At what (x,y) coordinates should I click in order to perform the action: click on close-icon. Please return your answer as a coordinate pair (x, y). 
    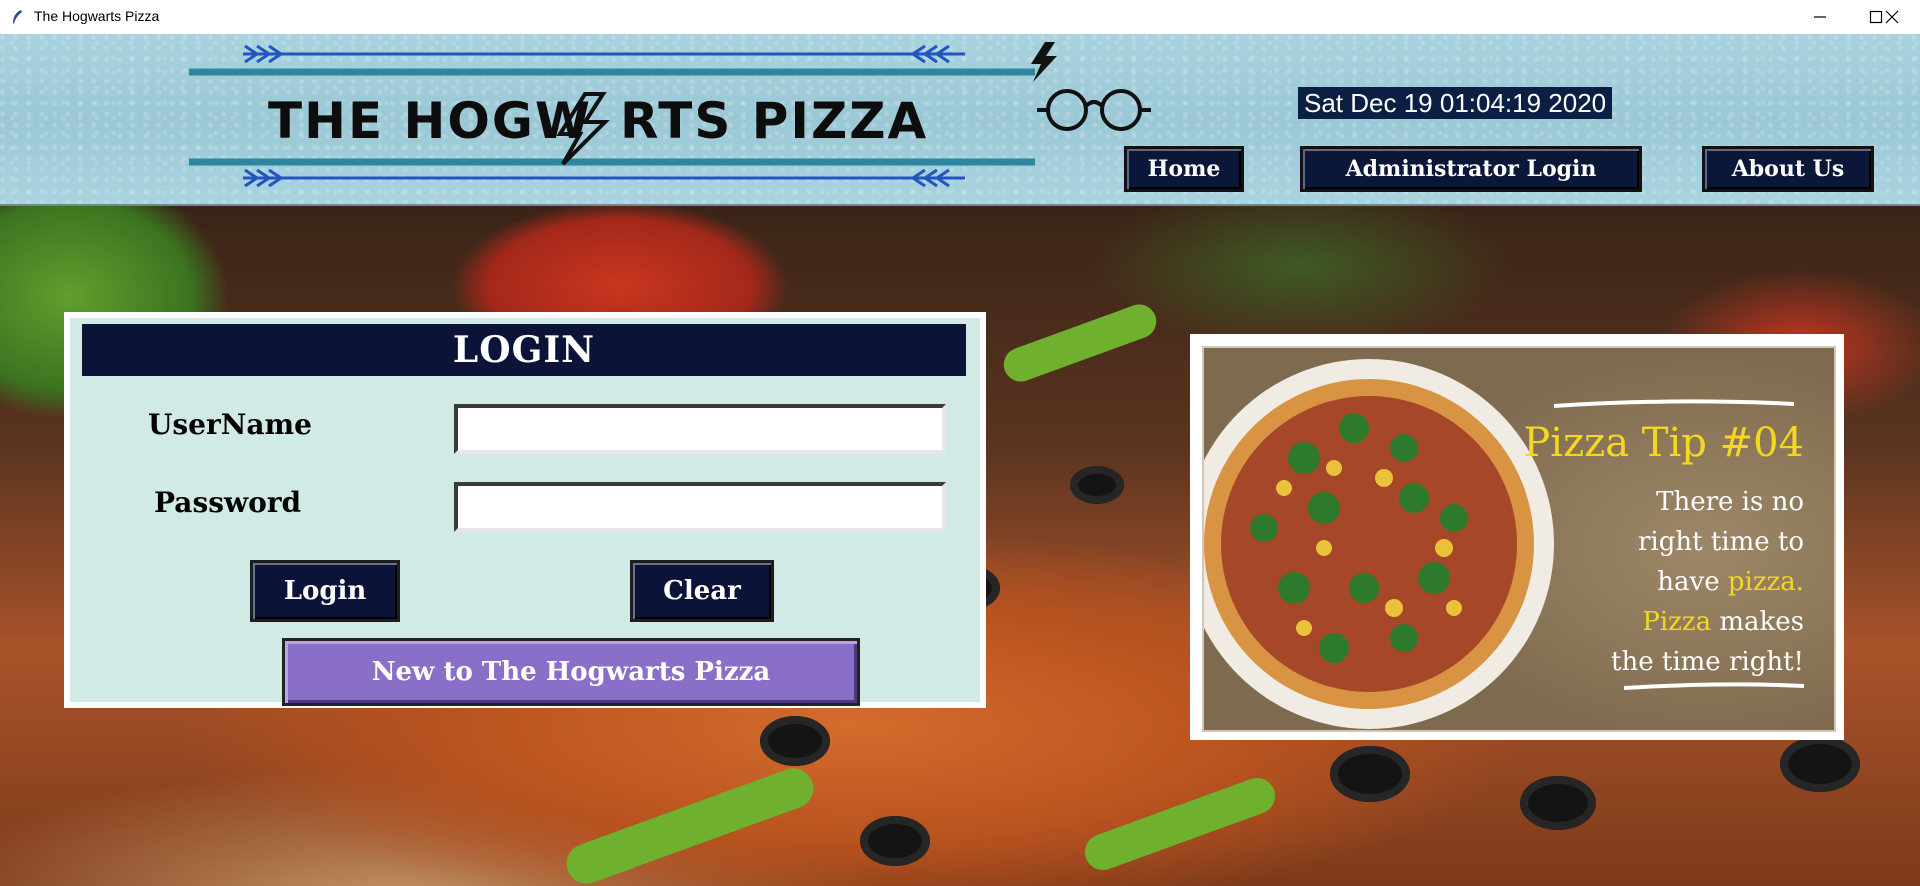
    Looking at the image, I should click on (1892, 17).